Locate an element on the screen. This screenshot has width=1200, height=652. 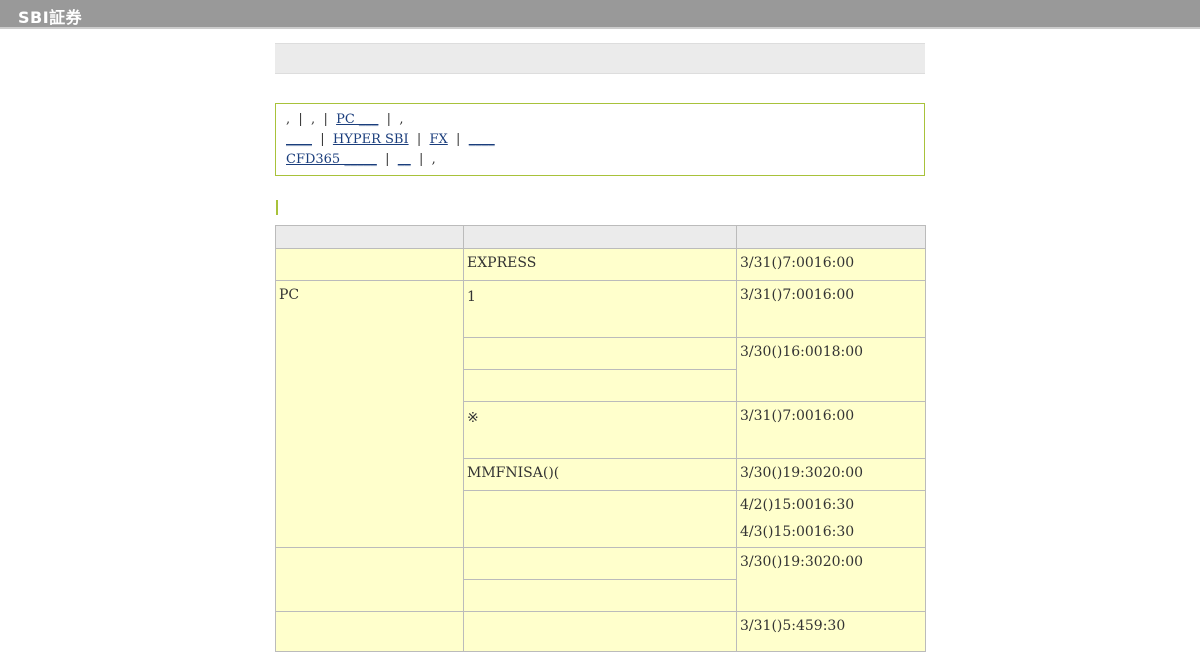
notice-text-1a: , | , | is located at coordinates (311, 119).